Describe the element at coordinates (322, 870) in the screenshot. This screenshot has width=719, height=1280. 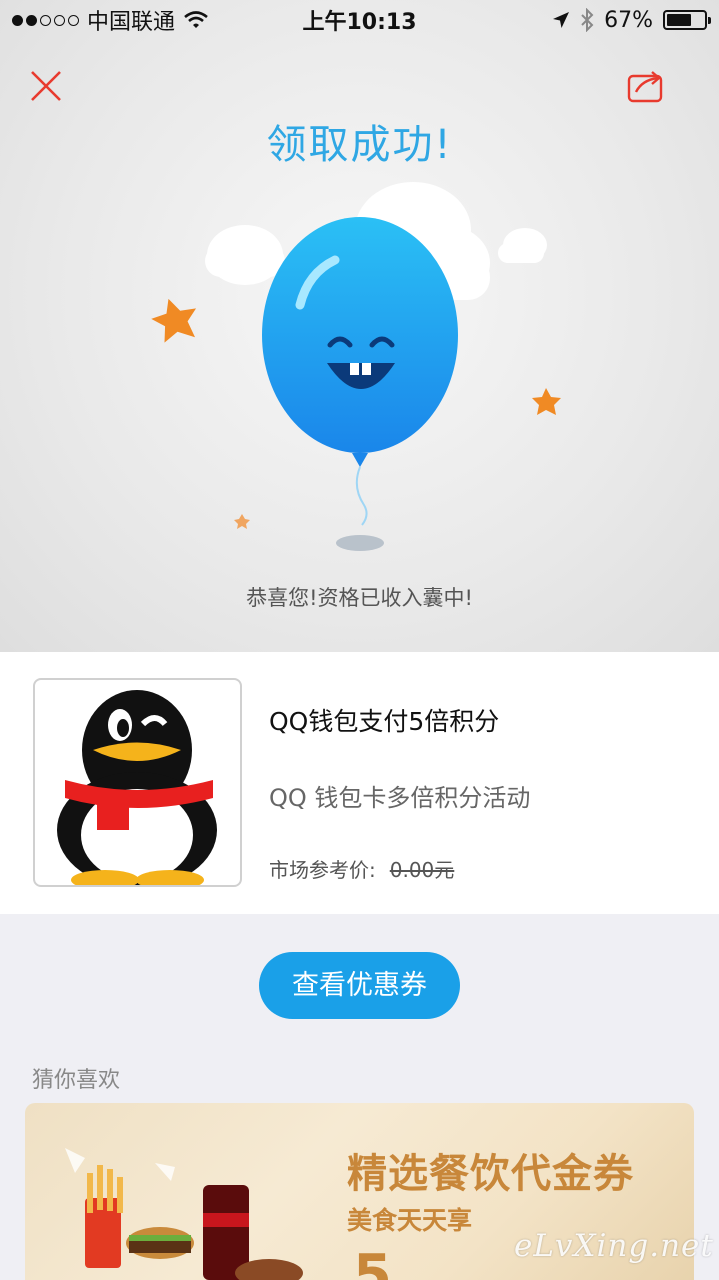
I see `price-label: 市场参考价:` at that location.